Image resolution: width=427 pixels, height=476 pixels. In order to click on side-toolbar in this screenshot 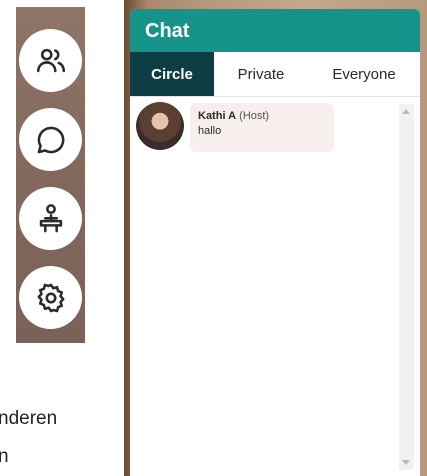, I will do `click(50, 175)`.